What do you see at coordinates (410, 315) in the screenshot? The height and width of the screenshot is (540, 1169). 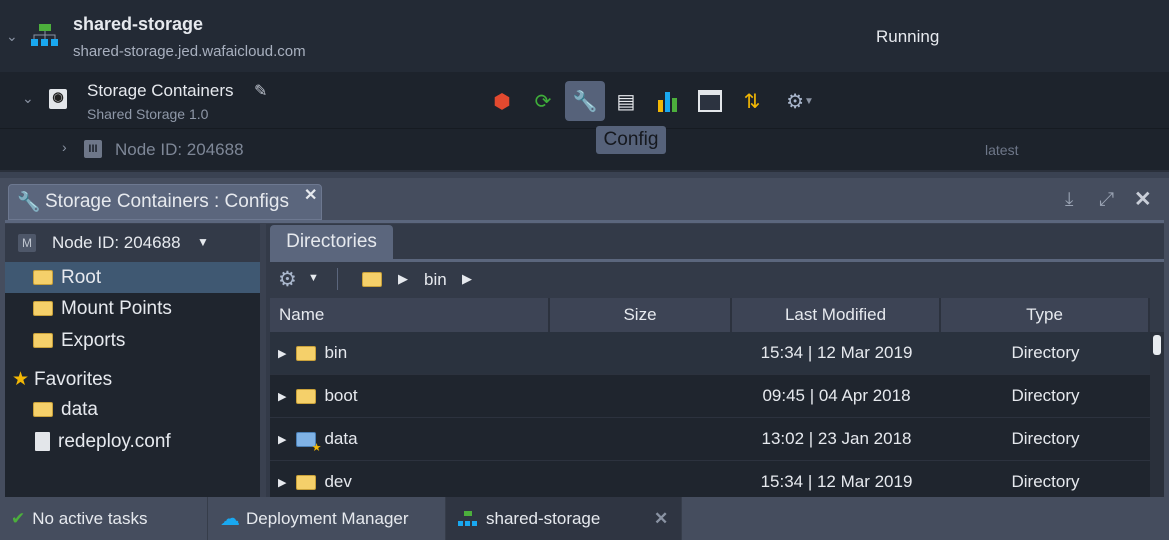 I see `column-name: Name` at bounding box center [410, 315].